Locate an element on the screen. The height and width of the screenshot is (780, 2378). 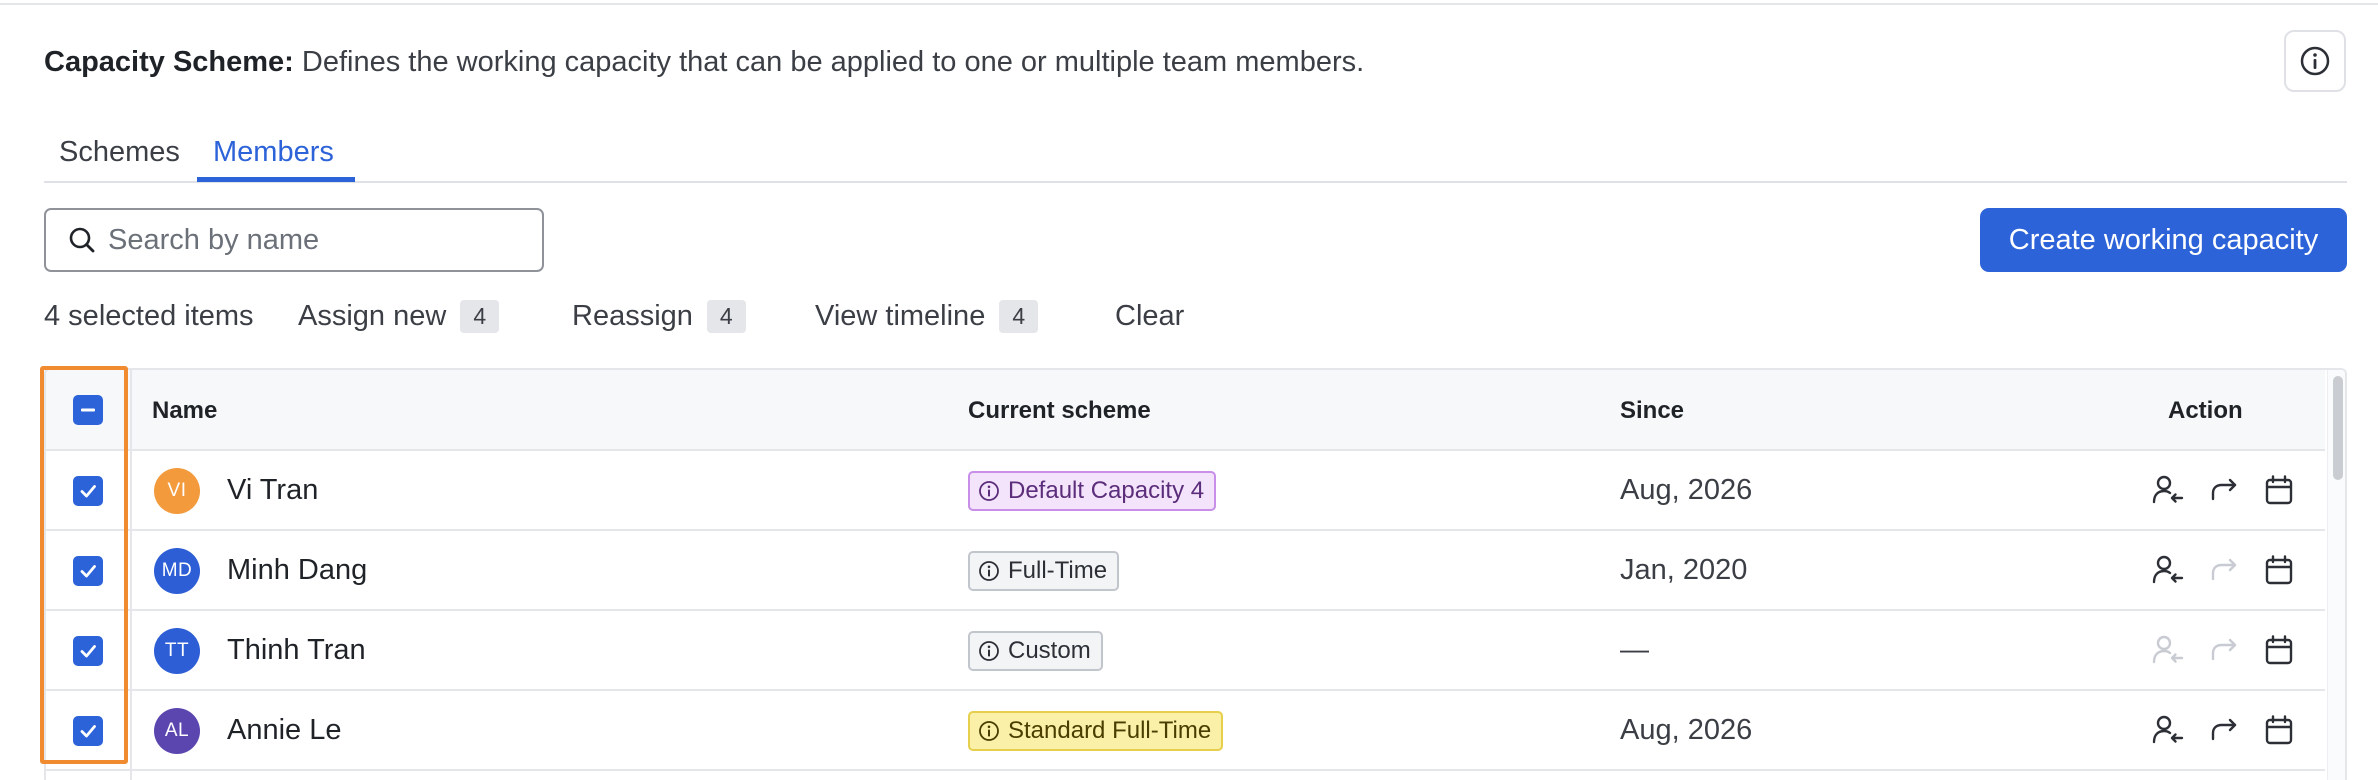
column-header-scheme: Current scheme is located at coordinates (1059, 411).